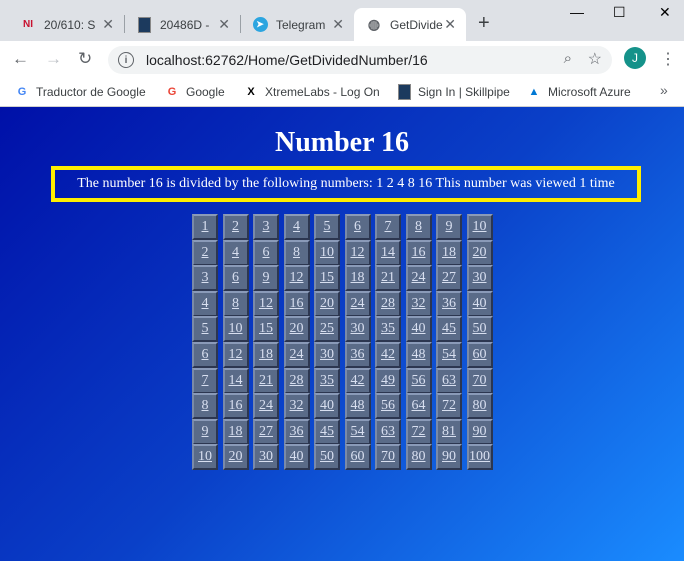 This screenshot has width=684, height=561. Describe the element at coordinates (635, 58) in the screenshot. I see `avatar: J` at that location.